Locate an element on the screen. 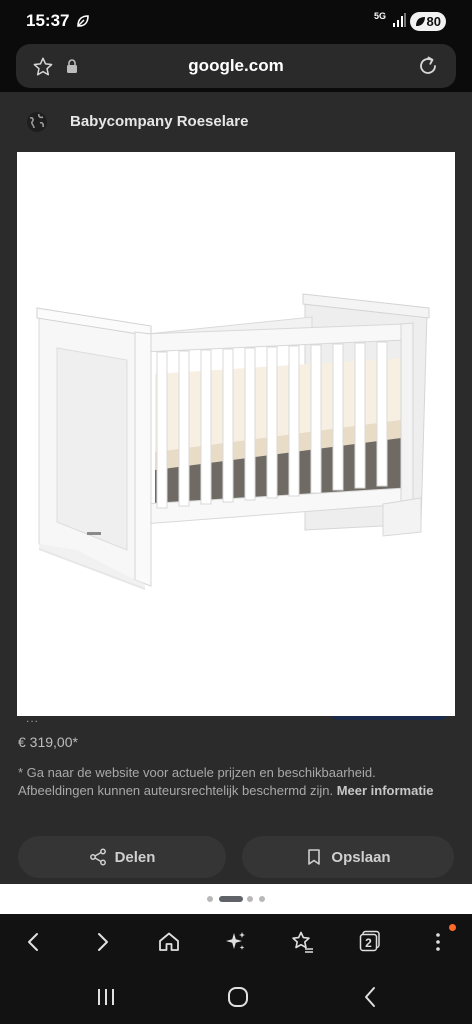  url-text: google.com is located at coordinates (236, 66).